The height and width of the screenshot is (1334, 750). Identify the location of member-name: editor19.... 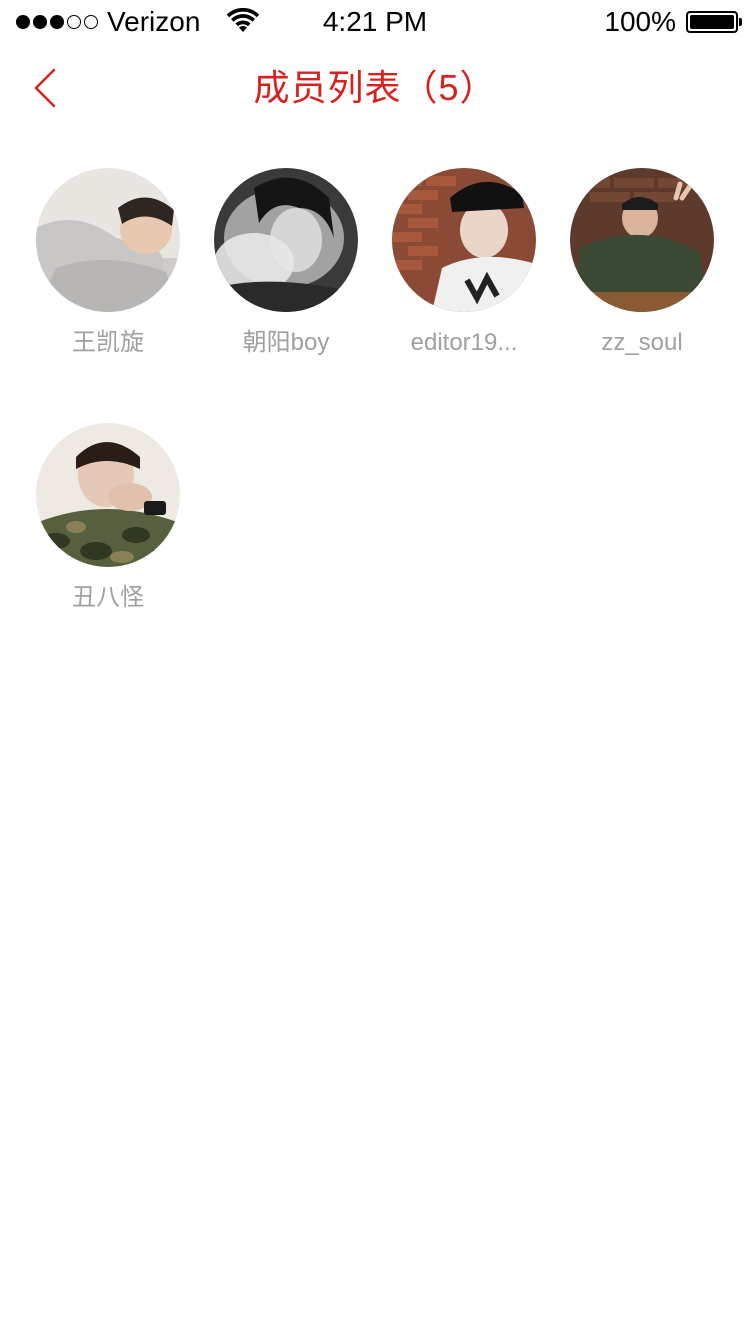
(464, 342).